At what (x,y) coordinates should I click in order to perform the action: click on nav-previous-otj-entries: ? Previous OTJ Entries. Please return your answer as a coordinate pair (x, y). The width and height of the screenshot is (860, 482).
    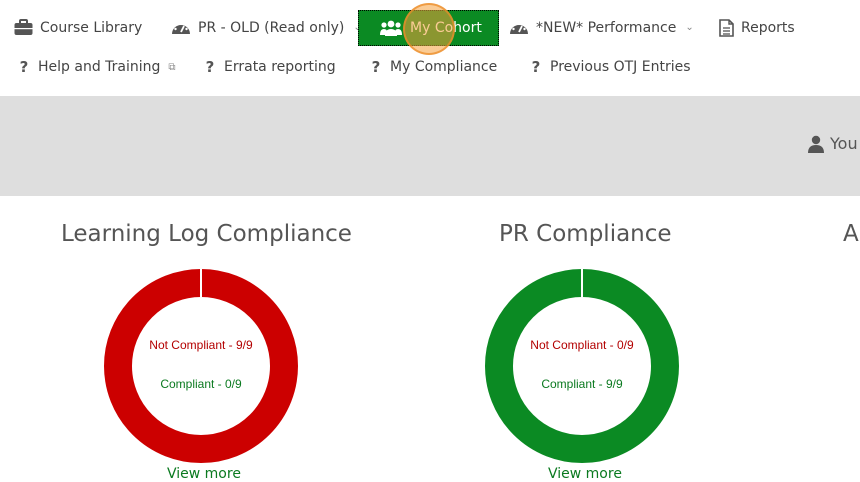
    Looking at the image, I should click on (610, 67).